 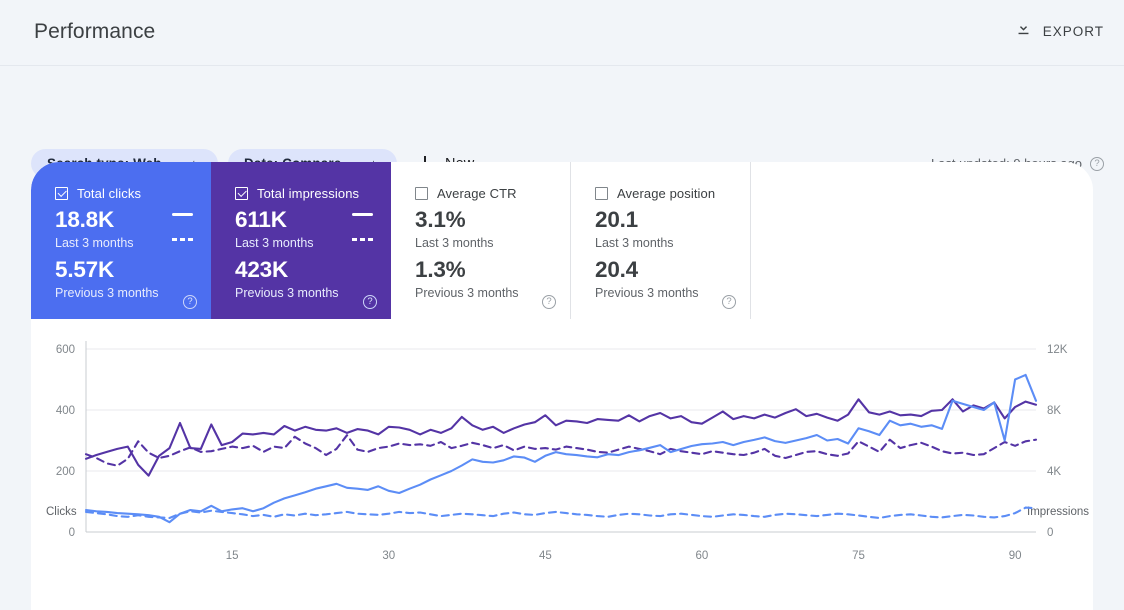 I want to click on svg-text: 8K, so click(x=1054, y=411).